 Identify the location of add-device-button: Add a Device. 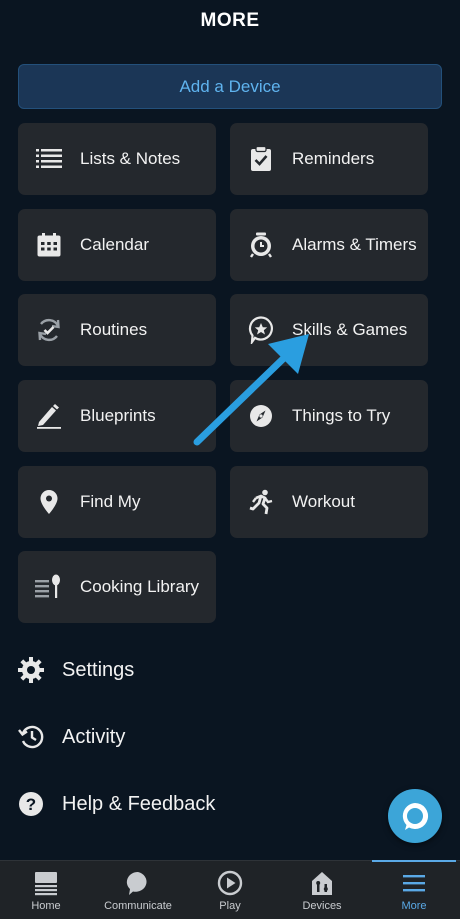
(230, 86).